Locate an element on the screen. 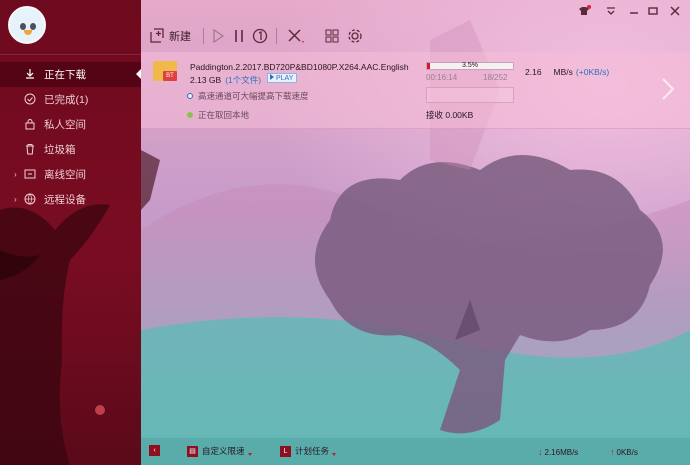 The height and width of the screenshot is (465, 690). sidebar-item-completed: 已完成(1) is located at coordinates (70, 99).